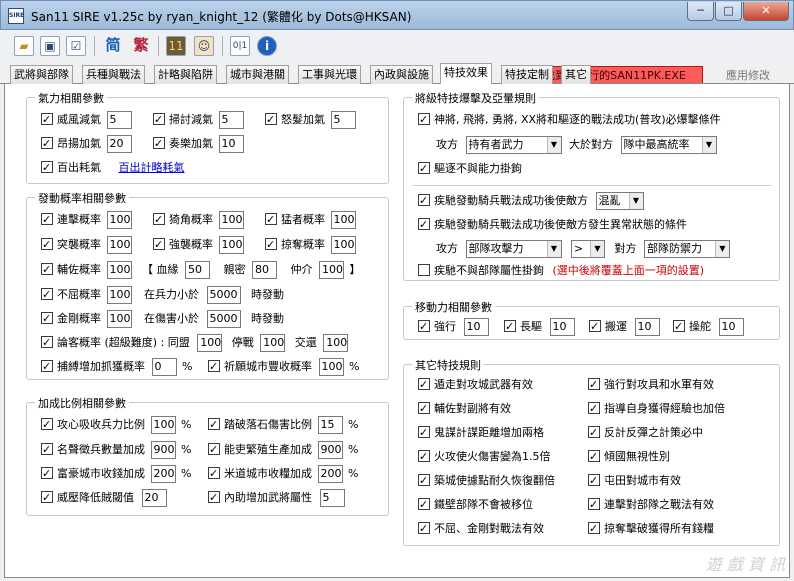 The width and height of the screenshot is (794, 581). What do you see at coordinates (273, 343) in the screenshot?
I see `ceasefire-input: 100` at bounding box center [273, 343].